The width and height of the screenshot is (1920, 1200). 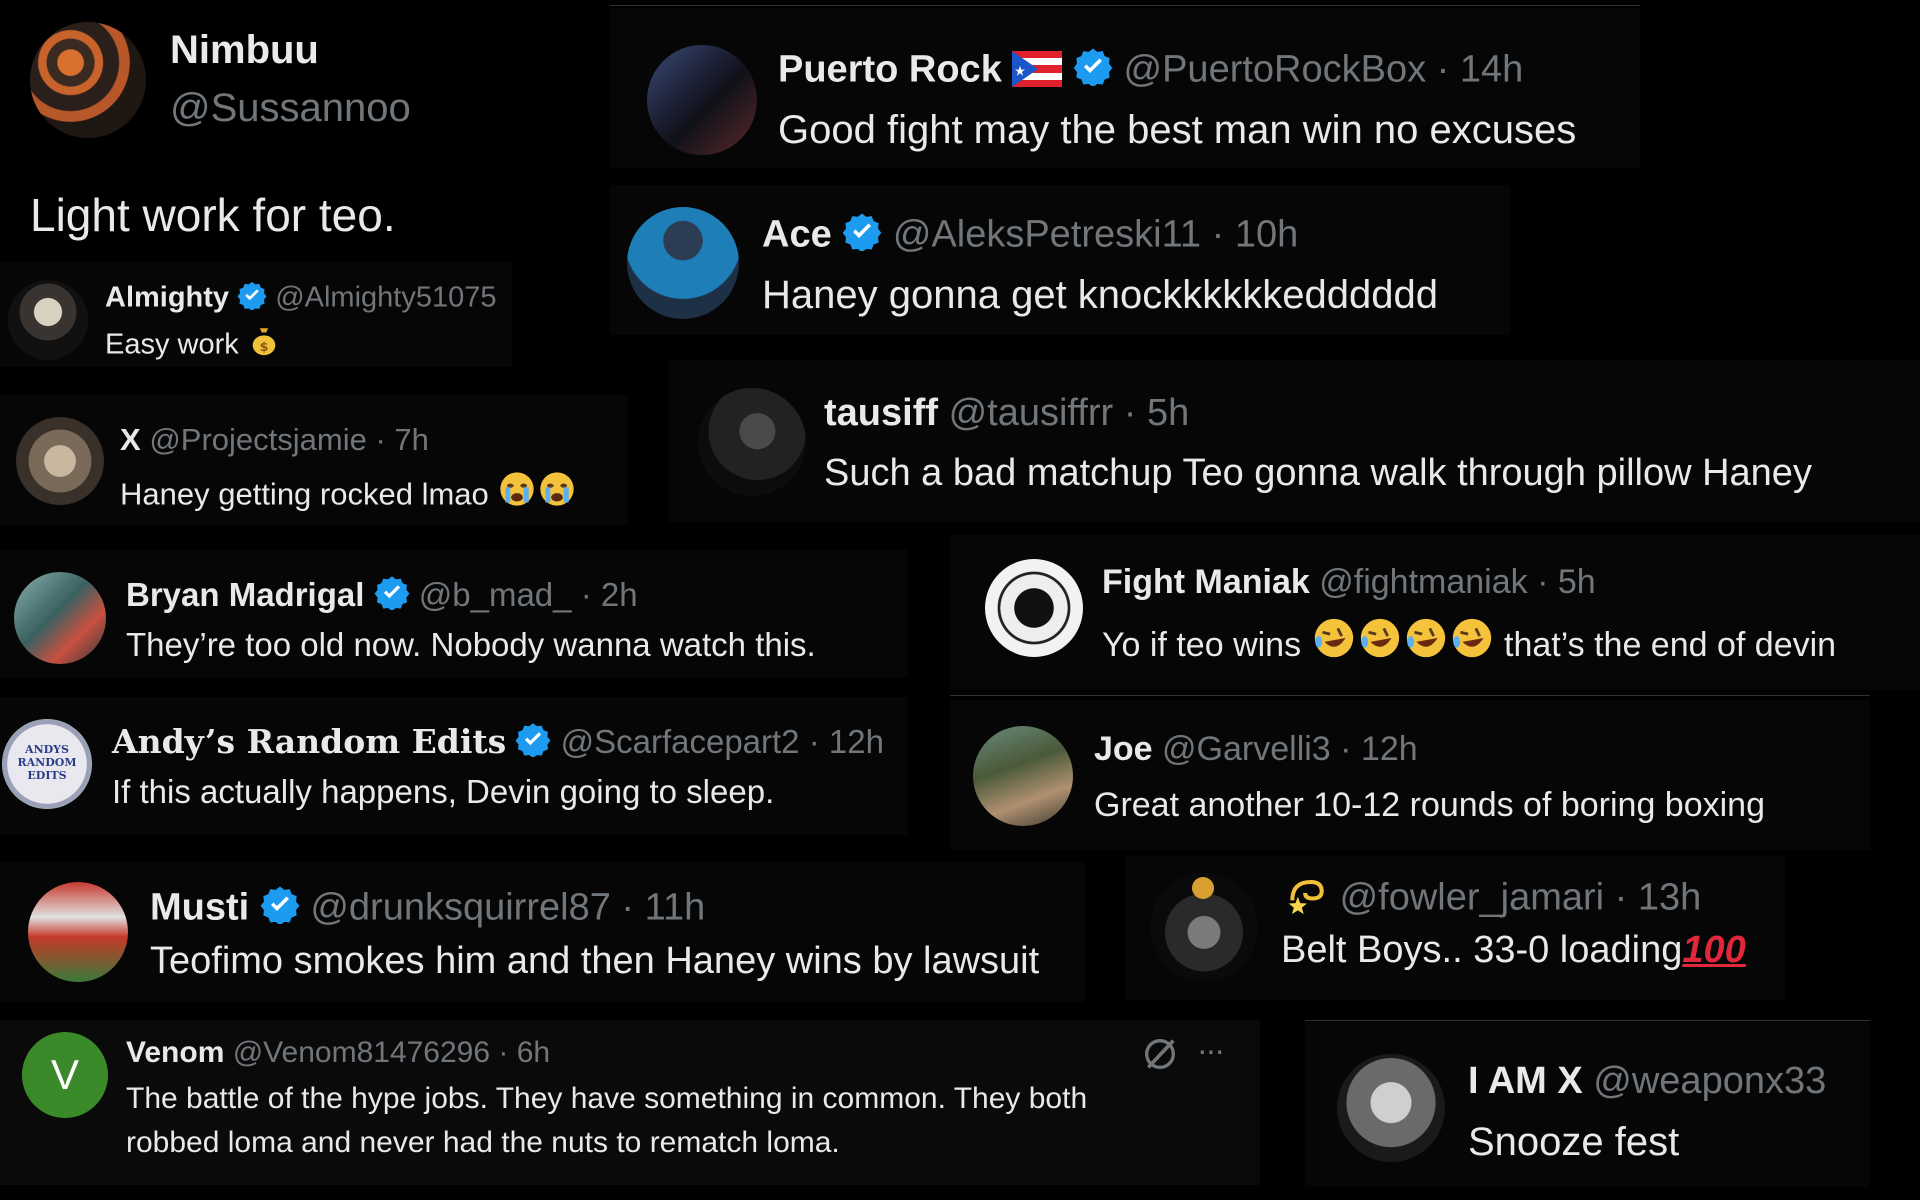 I want to click on timestamp: 7h, so click(x=411, y=439).